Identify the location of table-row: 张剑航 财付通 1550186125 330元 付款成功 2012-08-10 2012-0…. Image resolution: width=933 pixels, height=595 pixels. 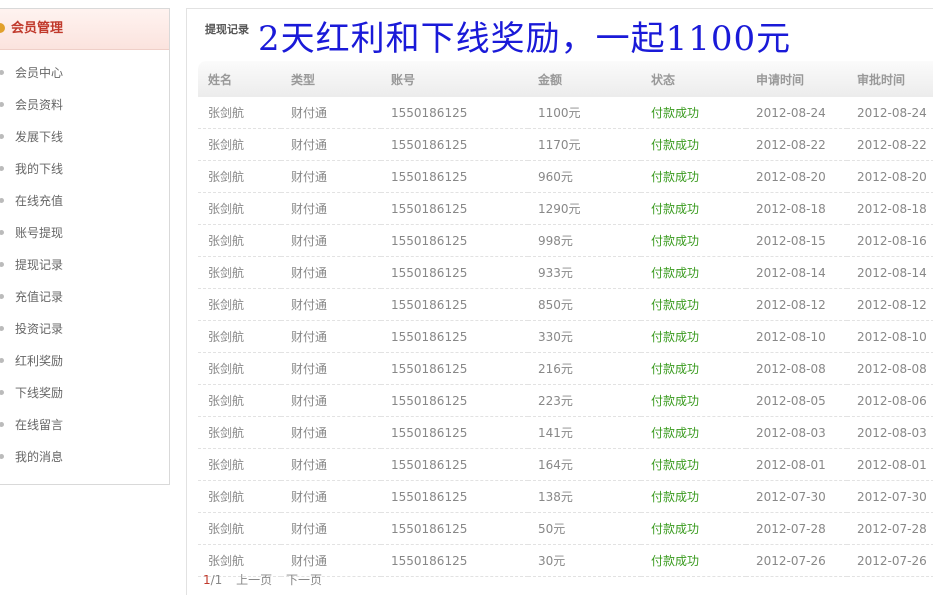
(565, 336).